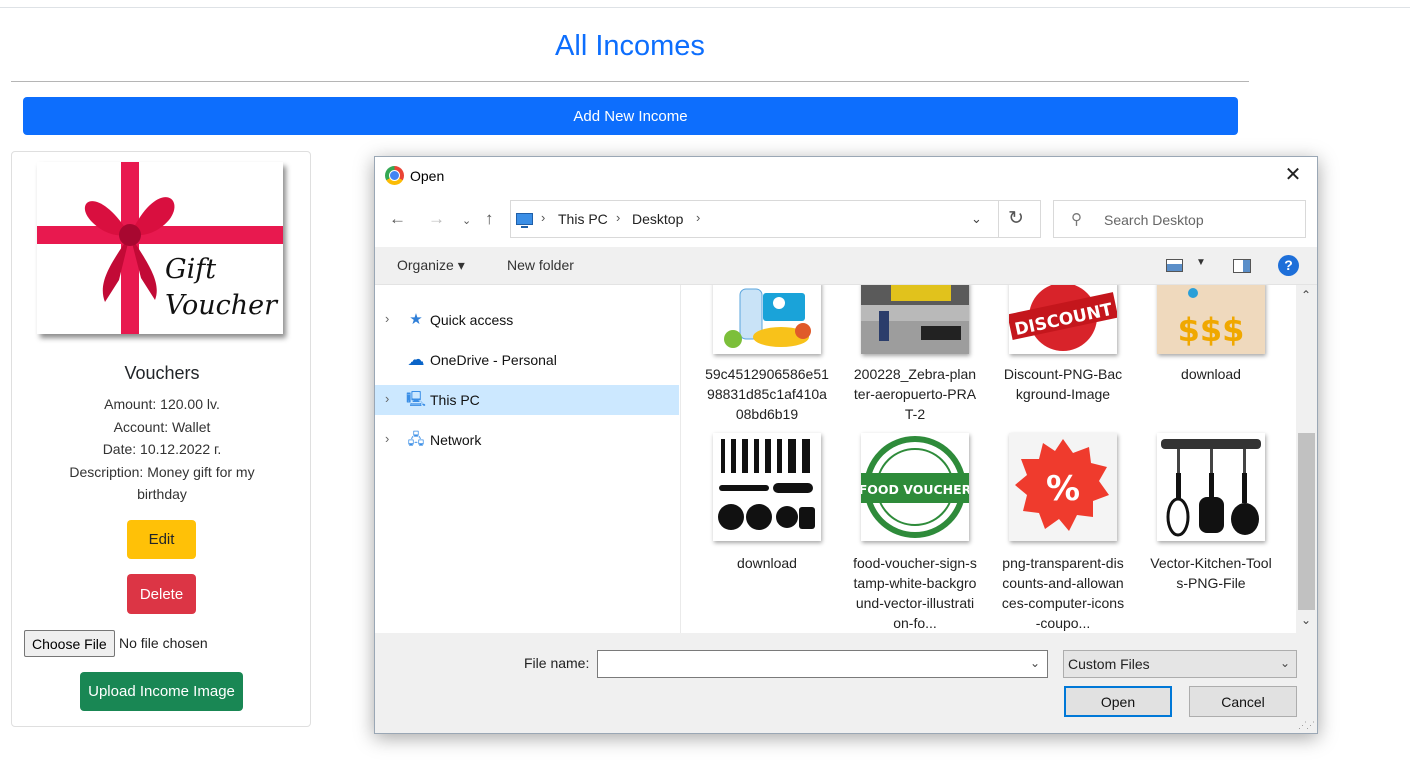 The image size is (1410, 769). Describe the element at coordinates (1063, 319) in the screenshot. I see `file-thumbnail: DISCOUNT` at that location.